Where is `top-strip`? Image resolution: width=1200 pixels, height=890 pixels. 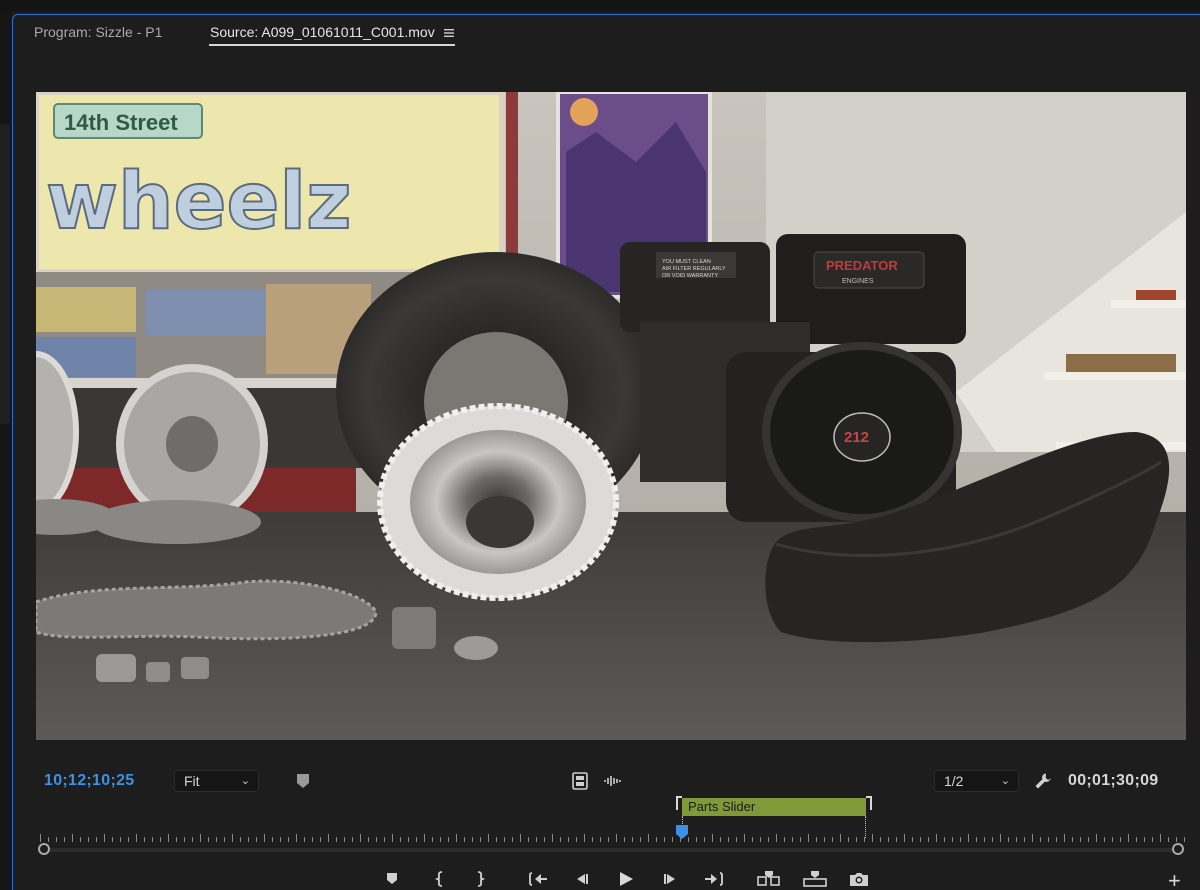
top-strip is located at coordinates (600, 6).